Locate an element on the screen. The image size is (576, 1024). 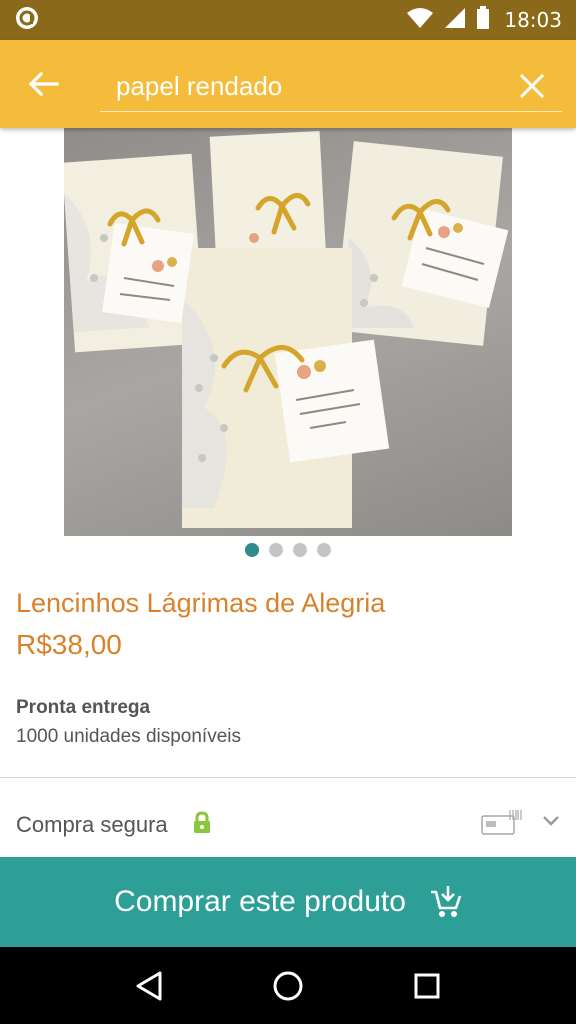
app-notification-icon is located at coordinates (27, 20).